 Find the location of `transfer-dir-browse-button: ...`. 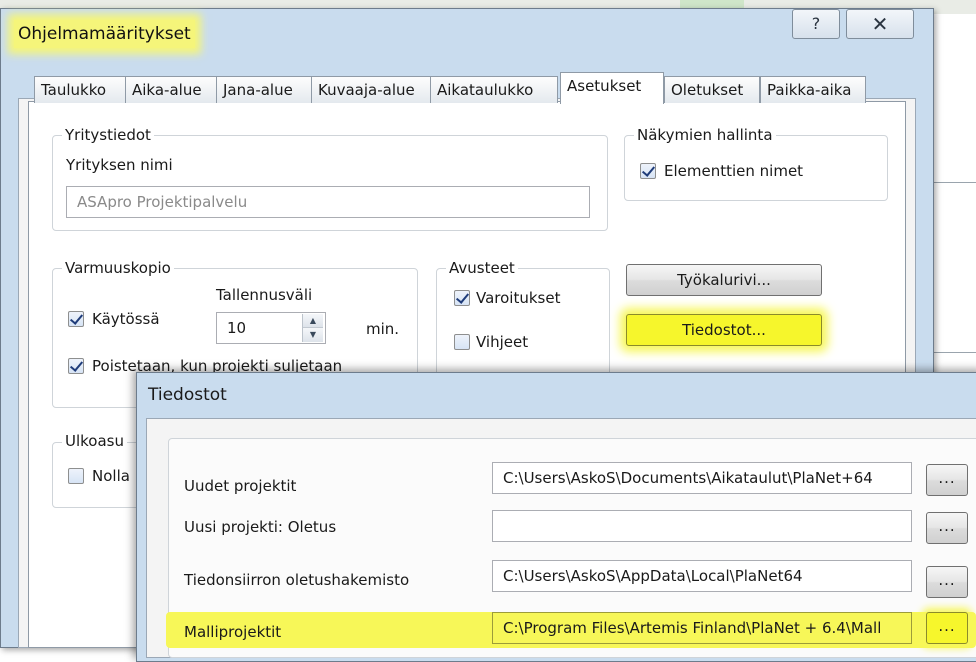

transfer-dir-browse-button: ... is located at coordinates (947, 582).